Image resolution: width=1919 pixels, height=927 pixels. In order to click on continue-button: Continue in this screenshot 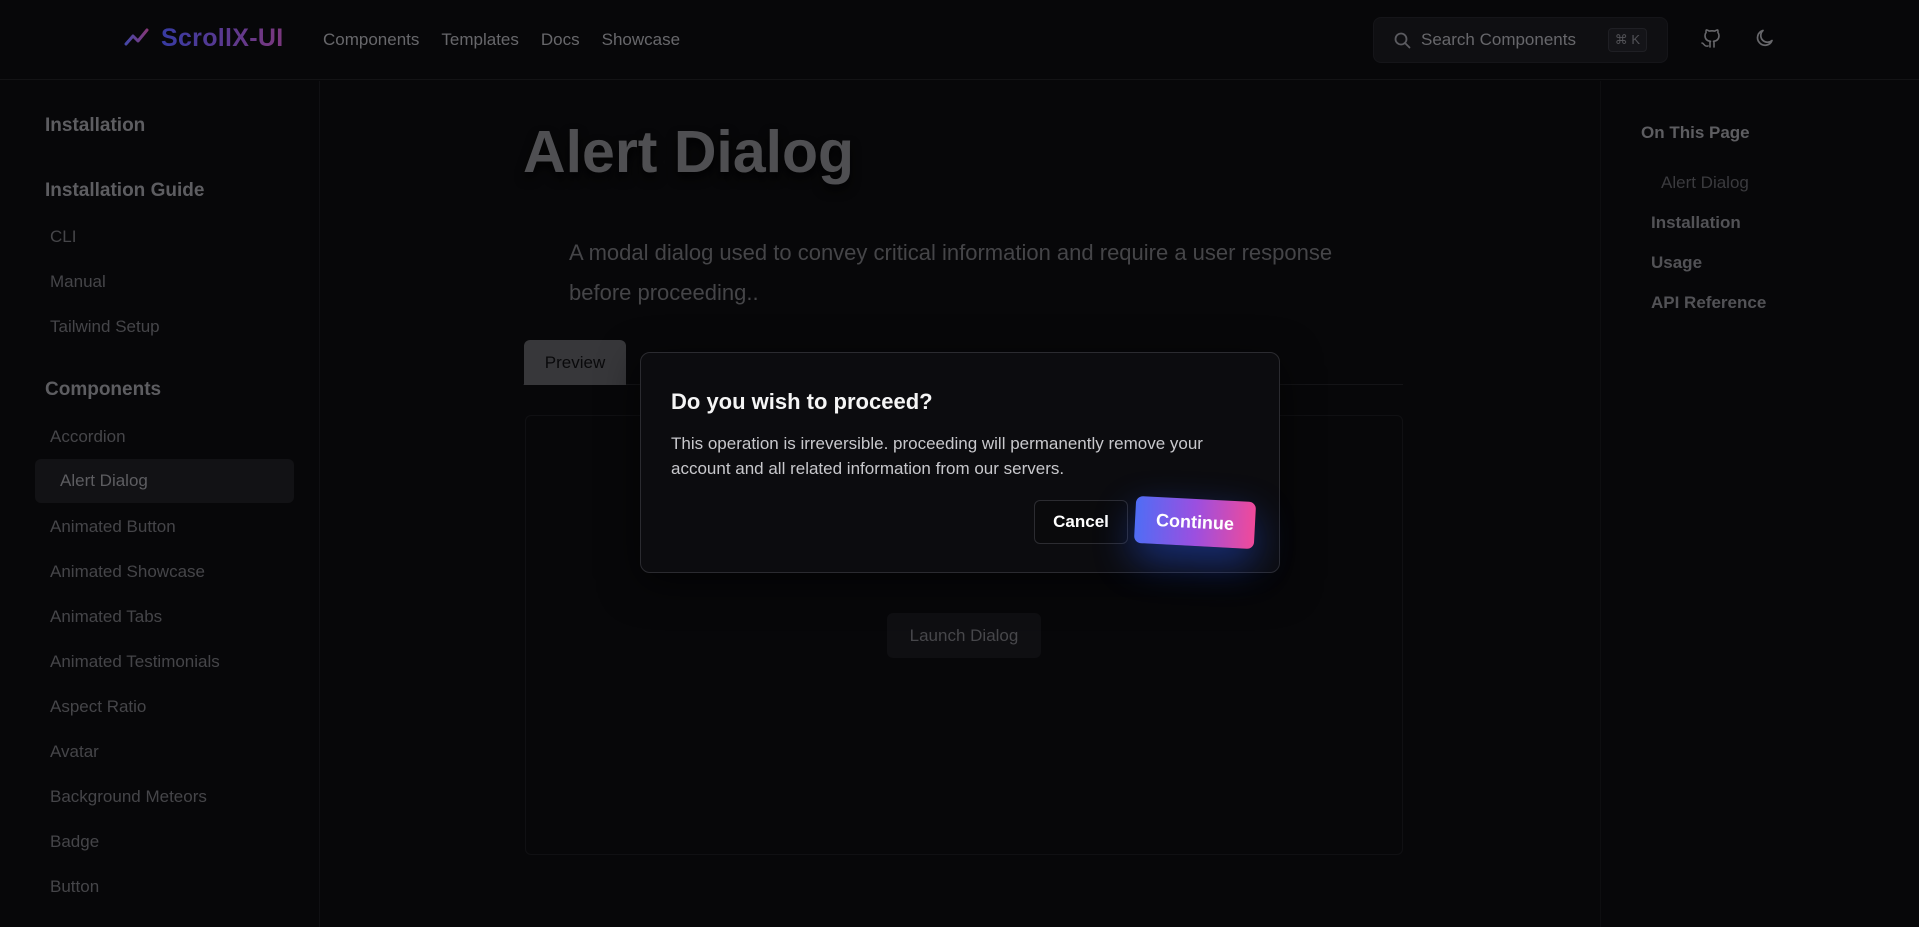, I will do `click(1195, 522)`.